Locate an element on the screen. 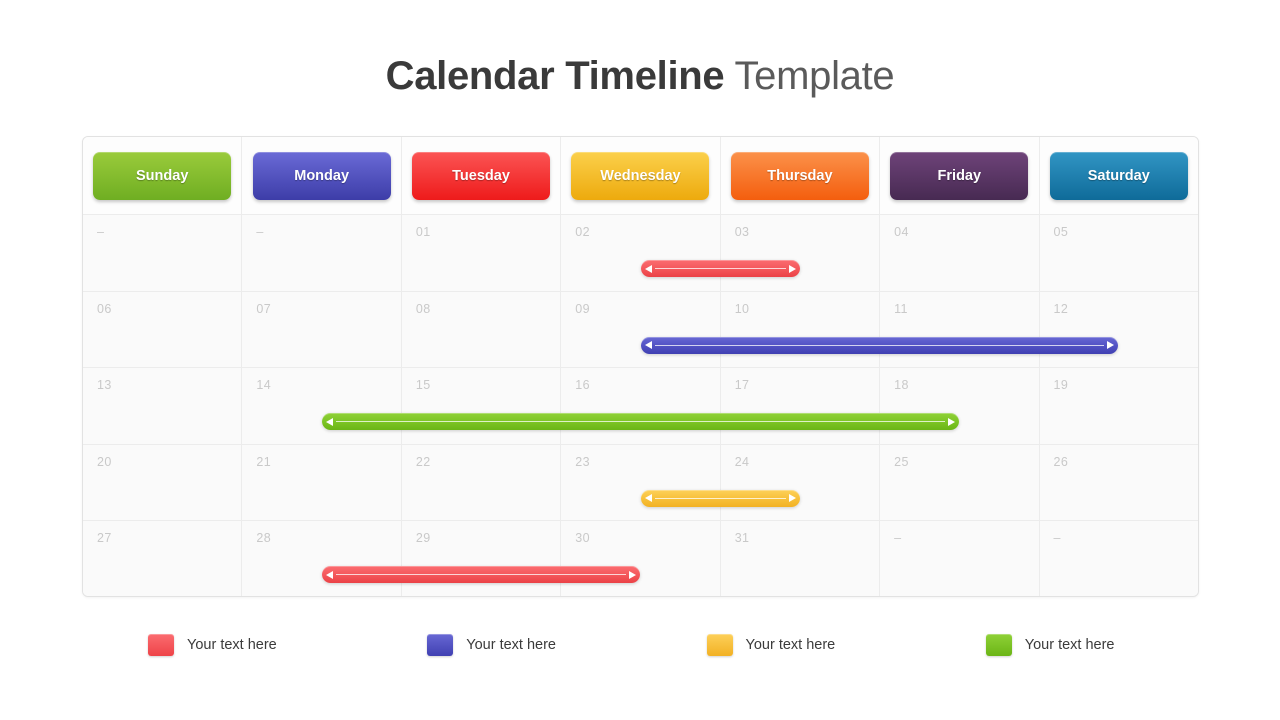 The height and width of the screenshot is (720, 1280). calendar-week-row: 20 21 22 23 24 25 26 is located at coordinates (640, 481).